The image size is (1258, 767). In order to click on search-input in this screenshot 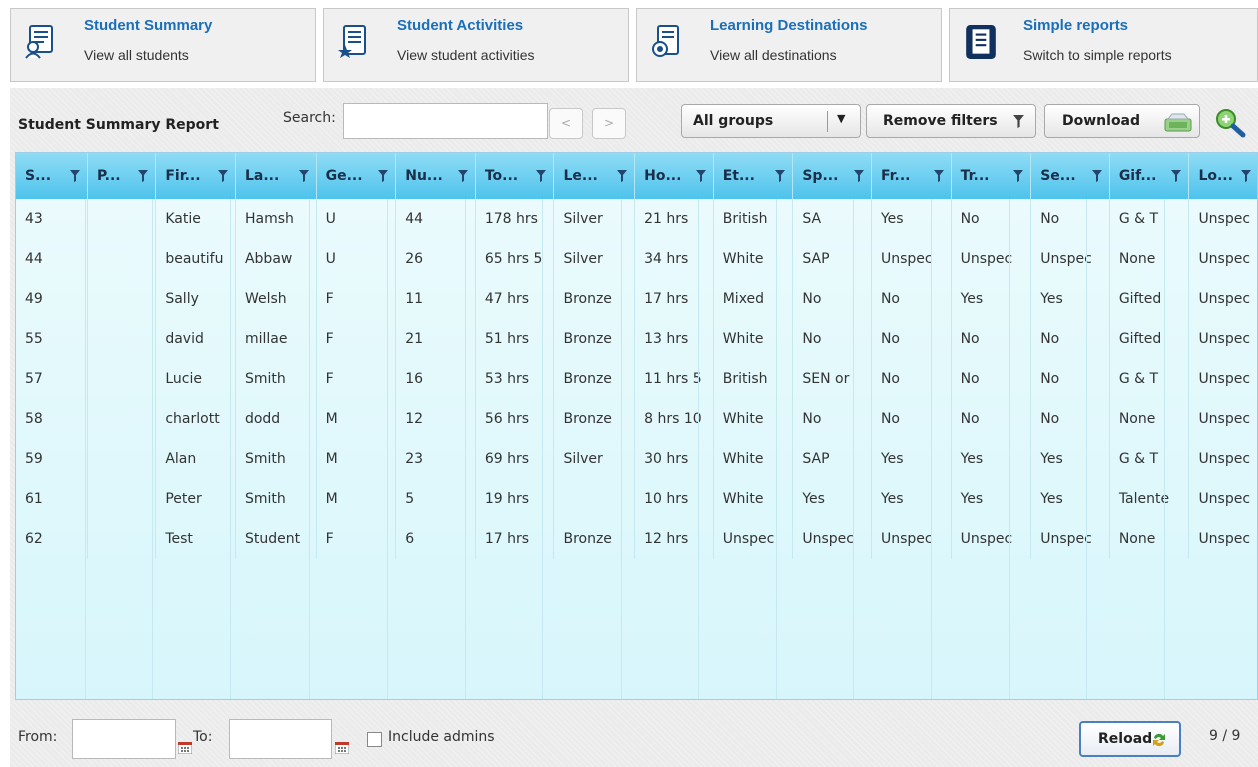, I will do `click(445, 121)`.